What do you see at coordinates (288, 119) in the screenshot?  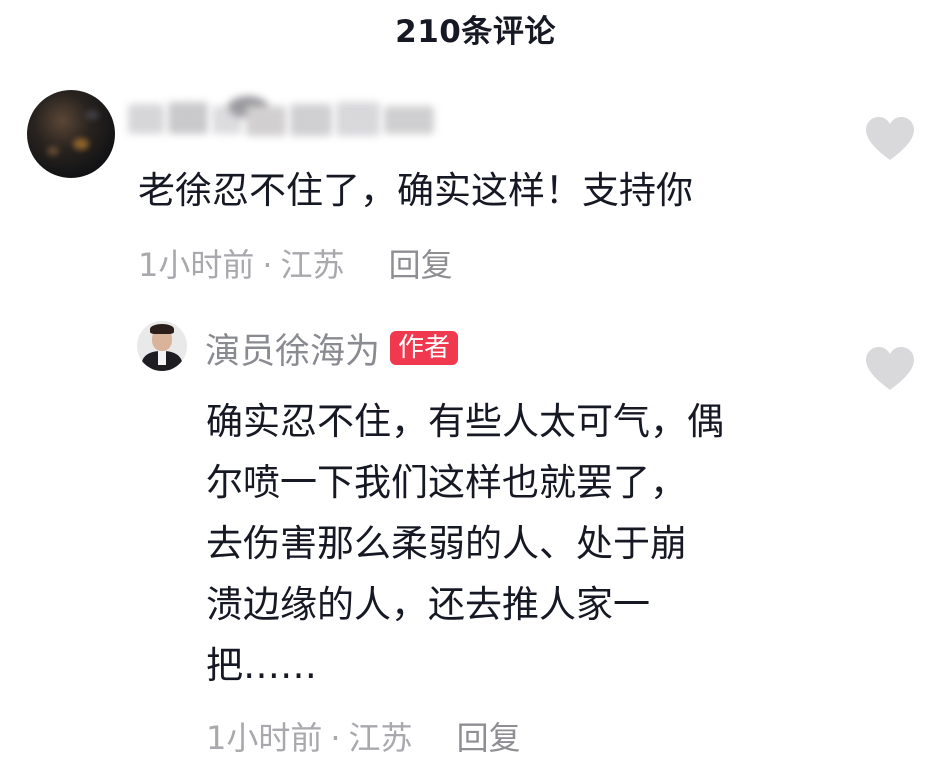 I see `username-blurred` at bounding box center [288, 119].